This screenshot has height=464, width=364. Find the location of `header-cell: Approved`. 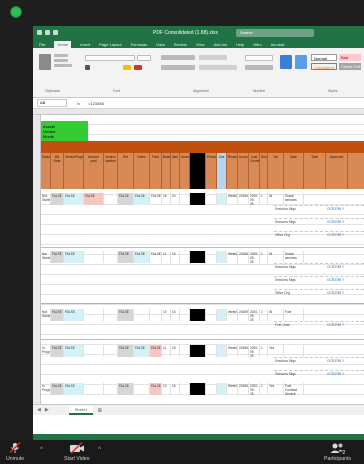

header-cell: Approved is located at coordinates (337, 171).